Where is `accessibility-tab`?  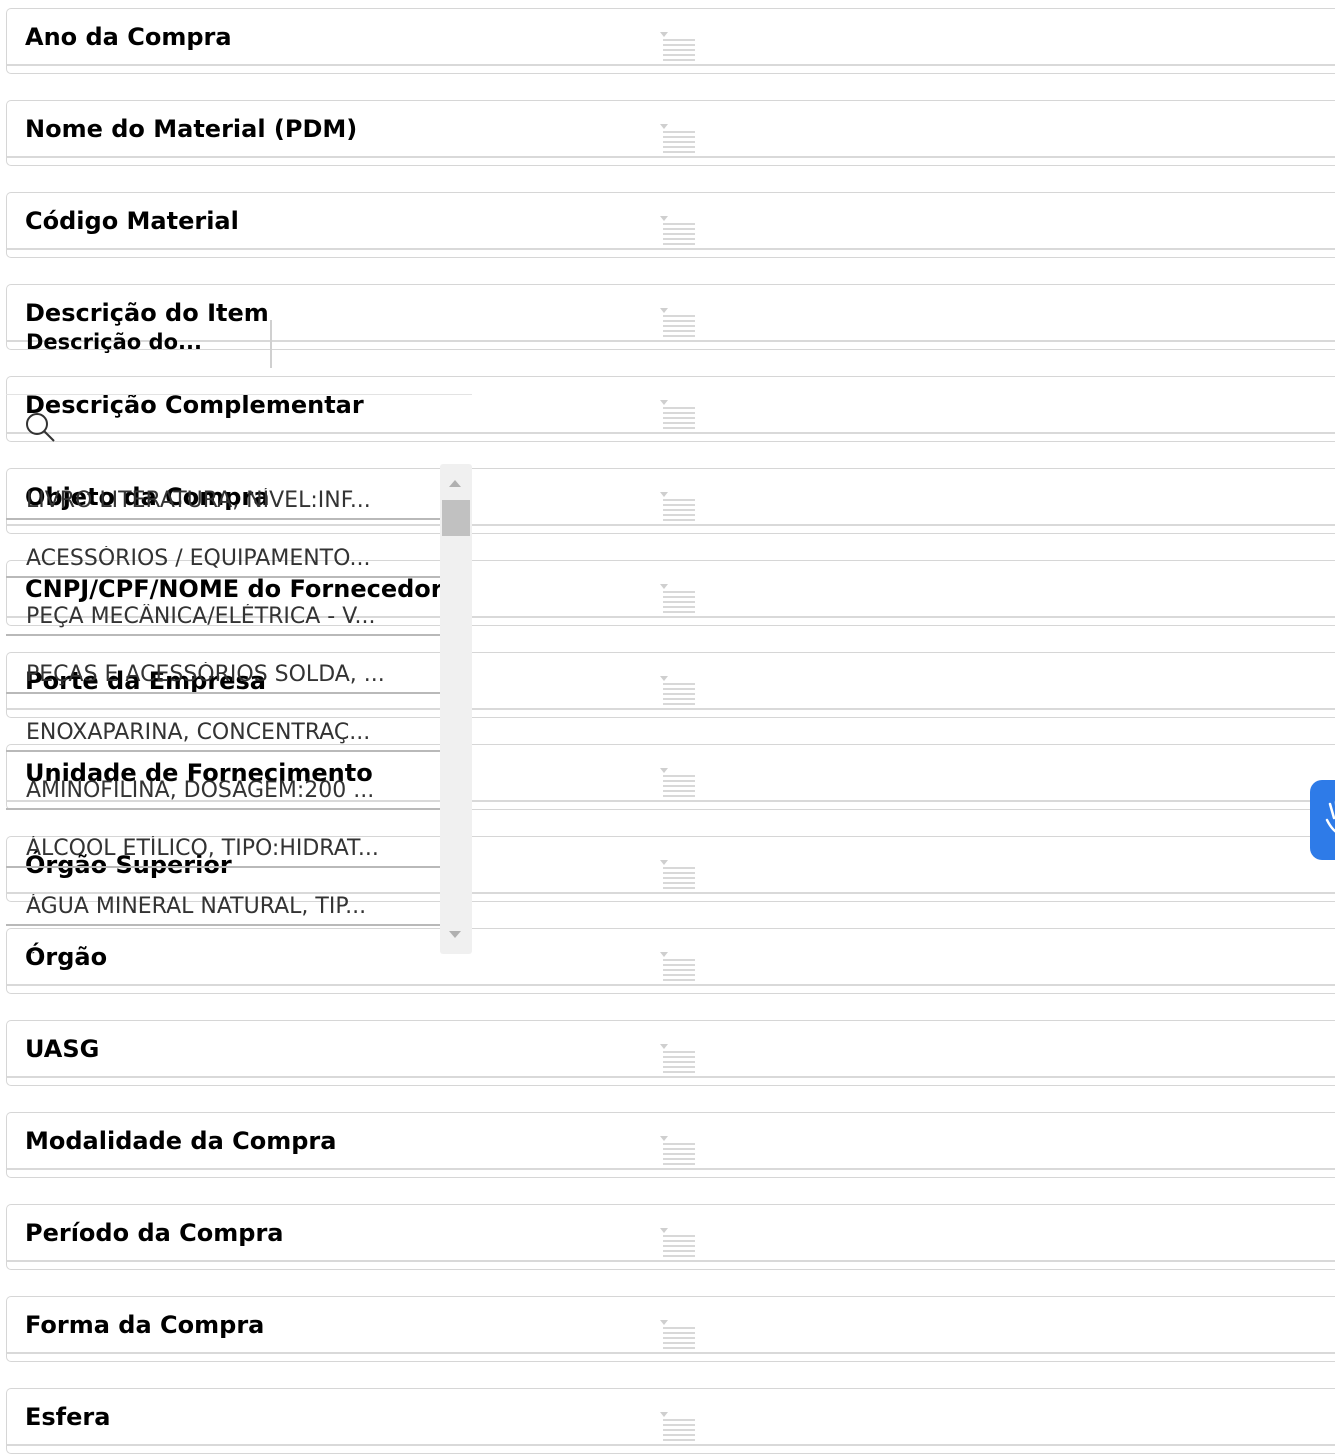
accessibility-tab is located at coordinates (1322, 820).